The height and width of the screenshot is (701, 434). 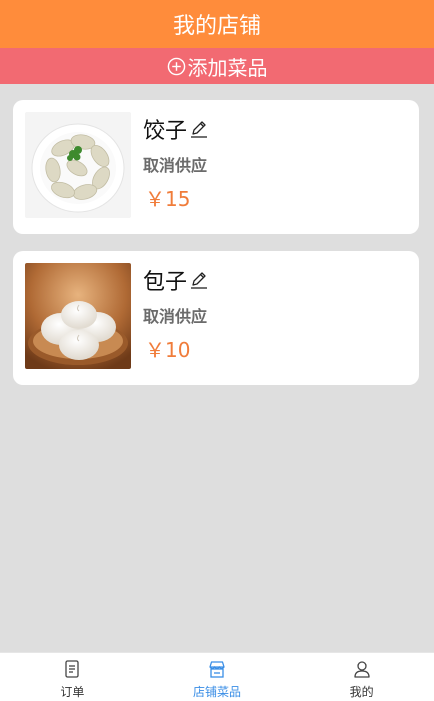 What do you see at coordinates (227, 67) in the screenshot?
I see `add-dish-label: 添加菜品` at bounding box center [227, 67].